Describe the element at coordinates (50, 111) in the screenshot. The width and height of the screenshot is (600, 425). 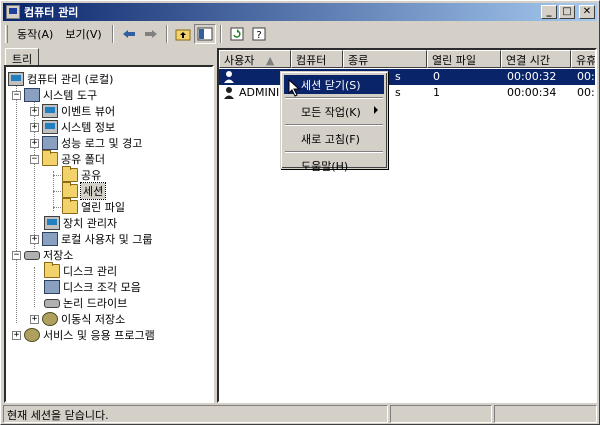
I see `event-viewer-icon` at that location.